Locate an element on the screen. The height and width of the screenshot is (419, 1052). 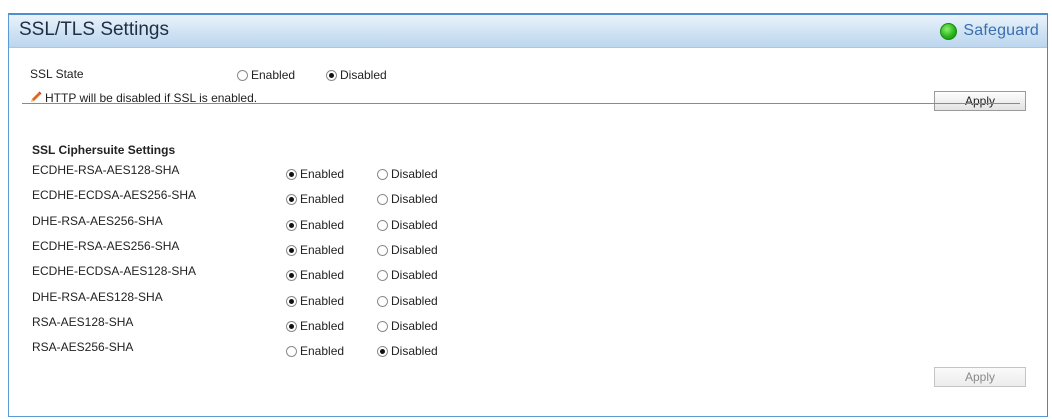
ciphersuite-name: ECDHE-ECDSA-AES256-SHA is located at coordinates (114, 195).